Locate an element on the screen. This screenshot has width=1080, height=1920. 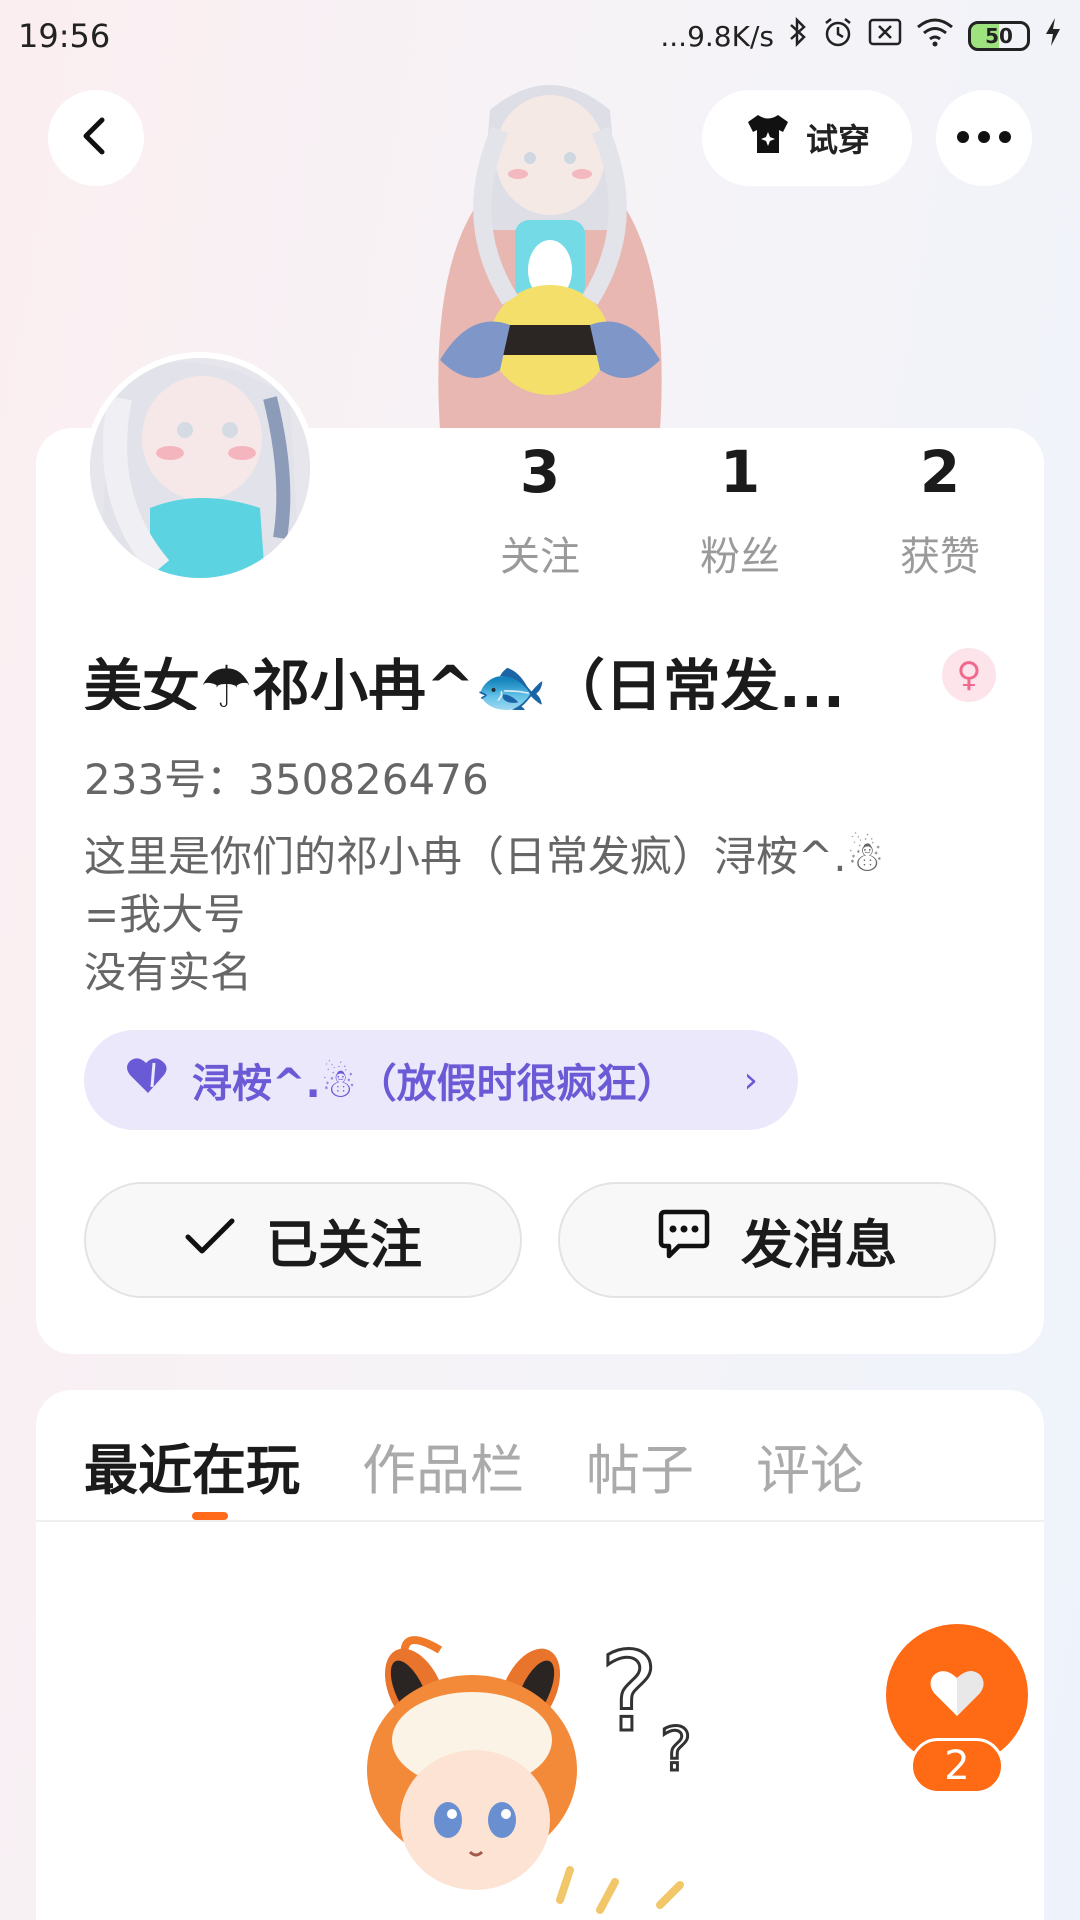
stat-label: 获赞 is located at coordinates (940, 557).